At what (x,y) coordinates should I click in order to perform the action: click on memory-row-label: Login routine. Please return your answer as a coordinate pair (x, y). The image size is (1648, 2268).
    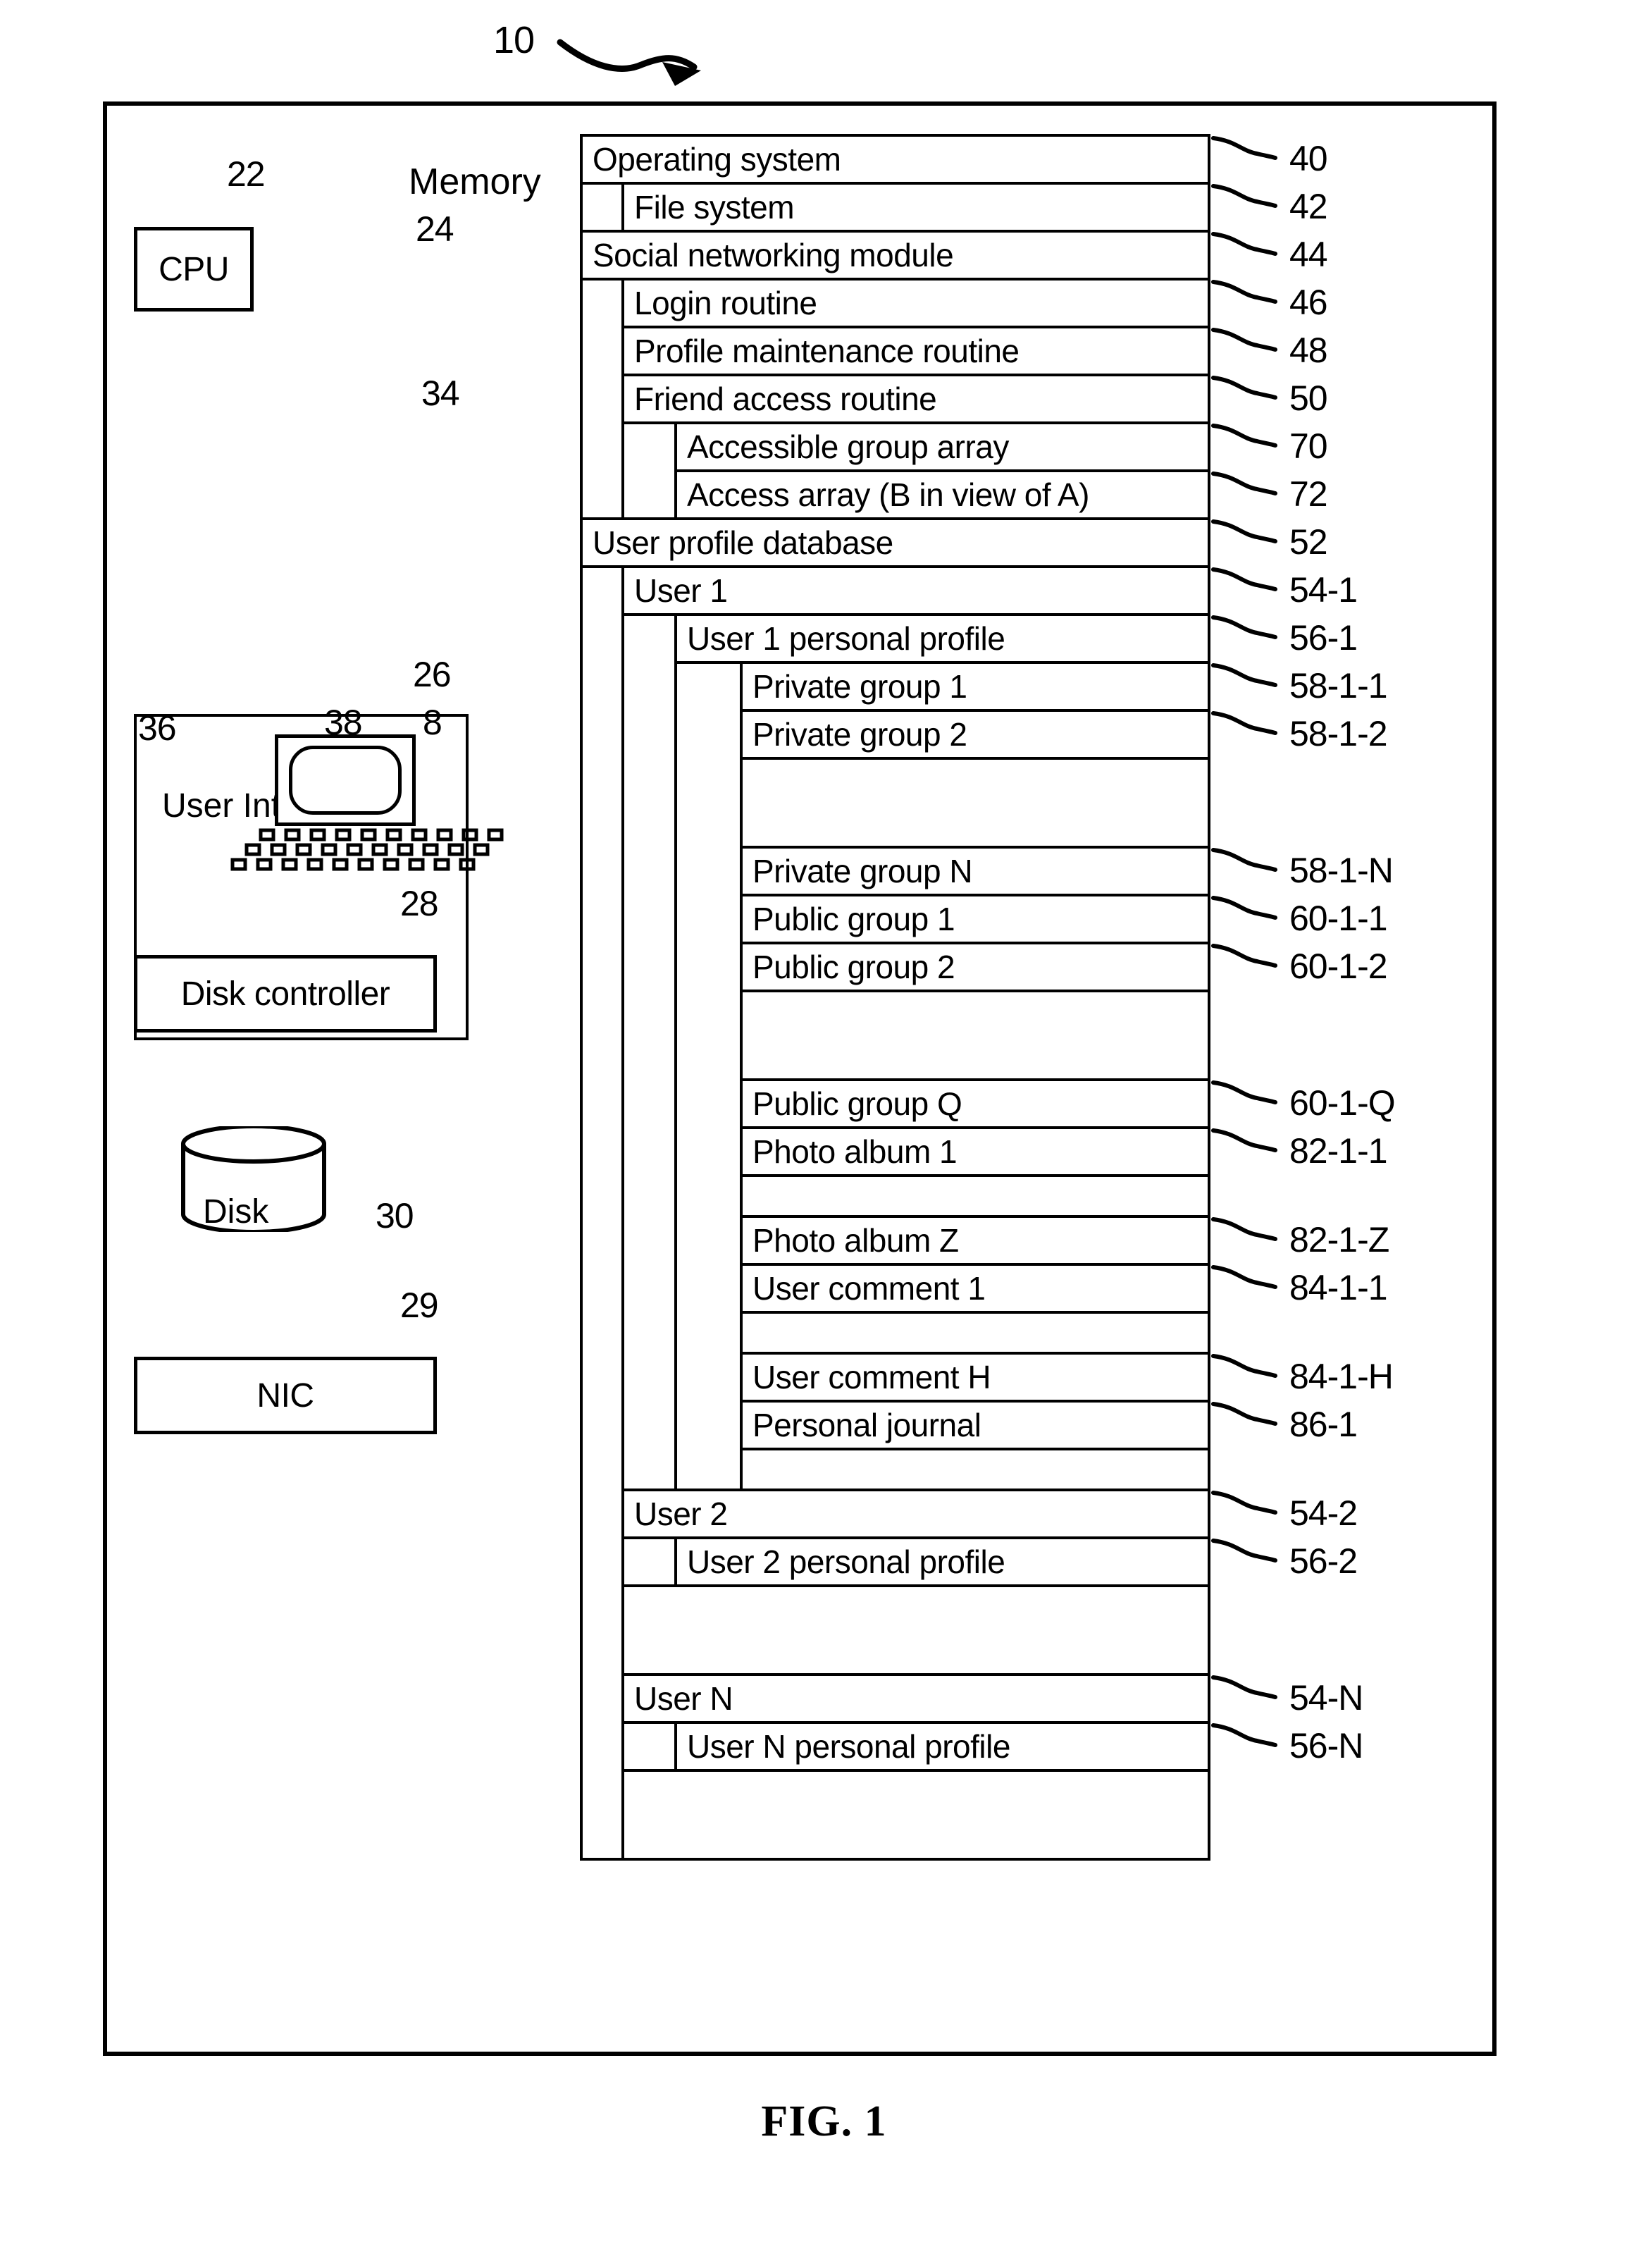
    Looking at the image, I should click on (725, 303).